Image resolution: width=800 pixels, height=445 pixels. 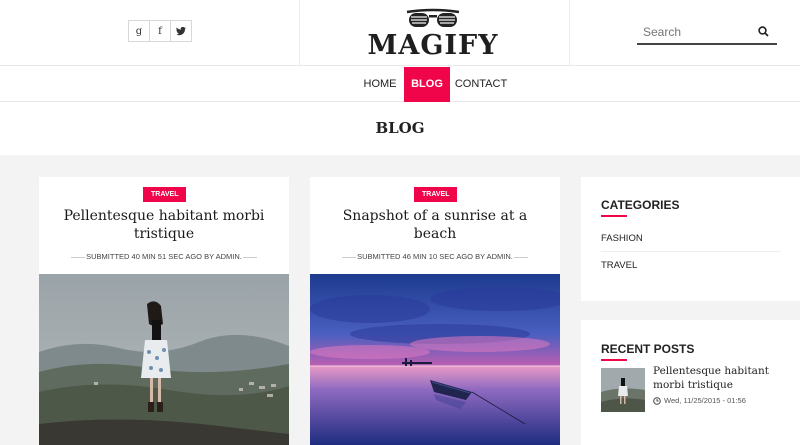 What do you see at coordinates (139, 31) in the screenshot?
I see `google-plus-icon: g` at bounding box center [139, 31].